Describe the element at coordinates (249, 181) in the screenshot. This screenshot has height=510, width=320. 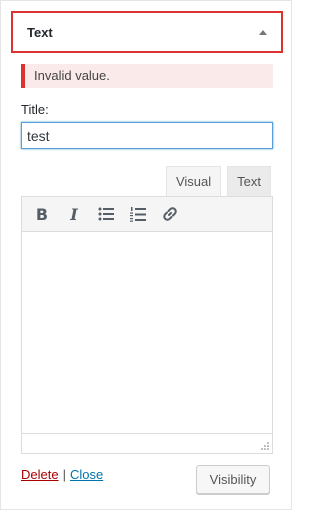
I see `tab-text: Text` at that location.